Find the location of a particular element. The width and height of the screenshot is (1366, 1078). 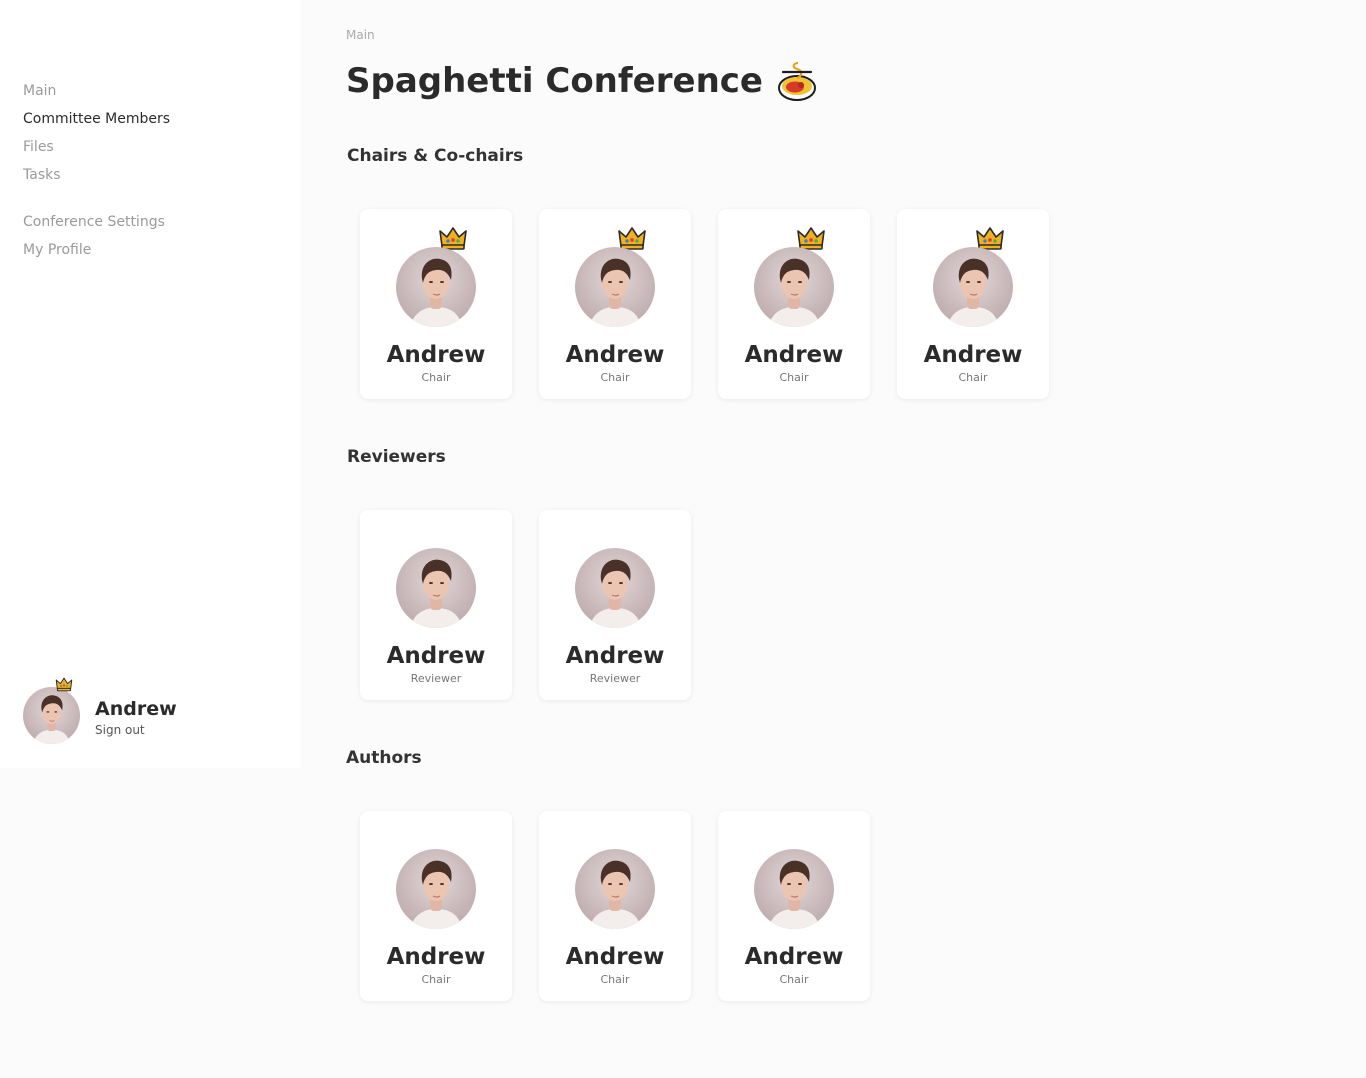

current-user: Andrew Sign out is located at coordinates (153, 712).